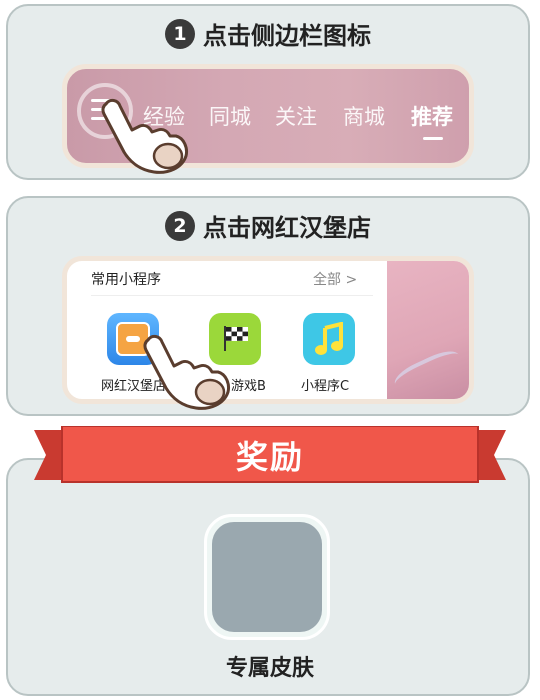 Image resolution: width=540 pixels, height=700 pixels. What do you see at coordinates (329, 339) in the screenshot?
I see `music-note-icon` at bounding box center [329, 339].